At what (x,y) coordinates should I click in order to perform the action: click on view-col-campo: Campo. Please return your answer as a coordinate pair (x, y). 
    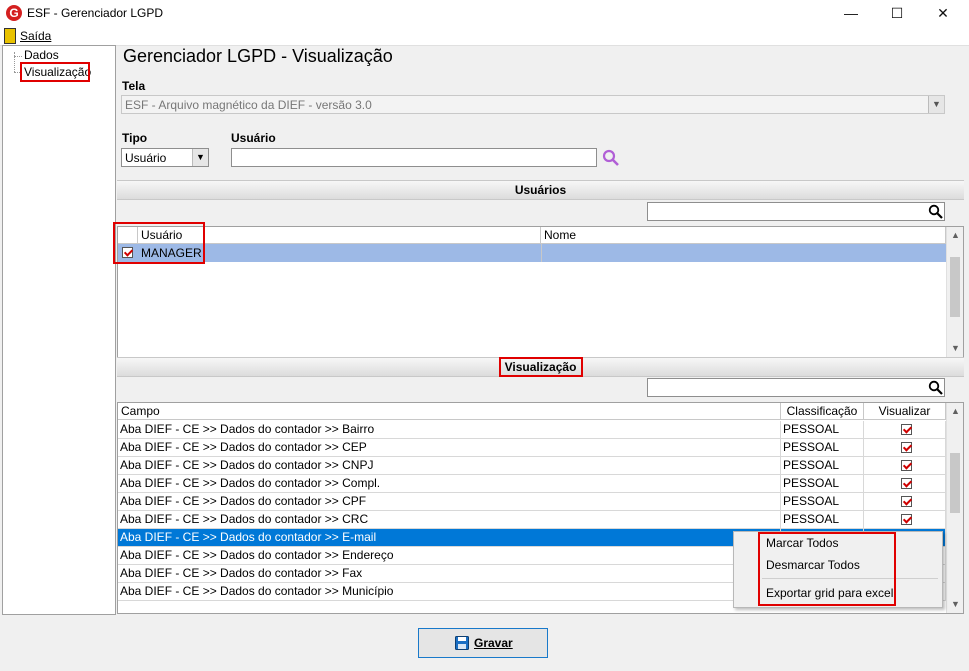
    Looking at the image, I should click on (449, 411).